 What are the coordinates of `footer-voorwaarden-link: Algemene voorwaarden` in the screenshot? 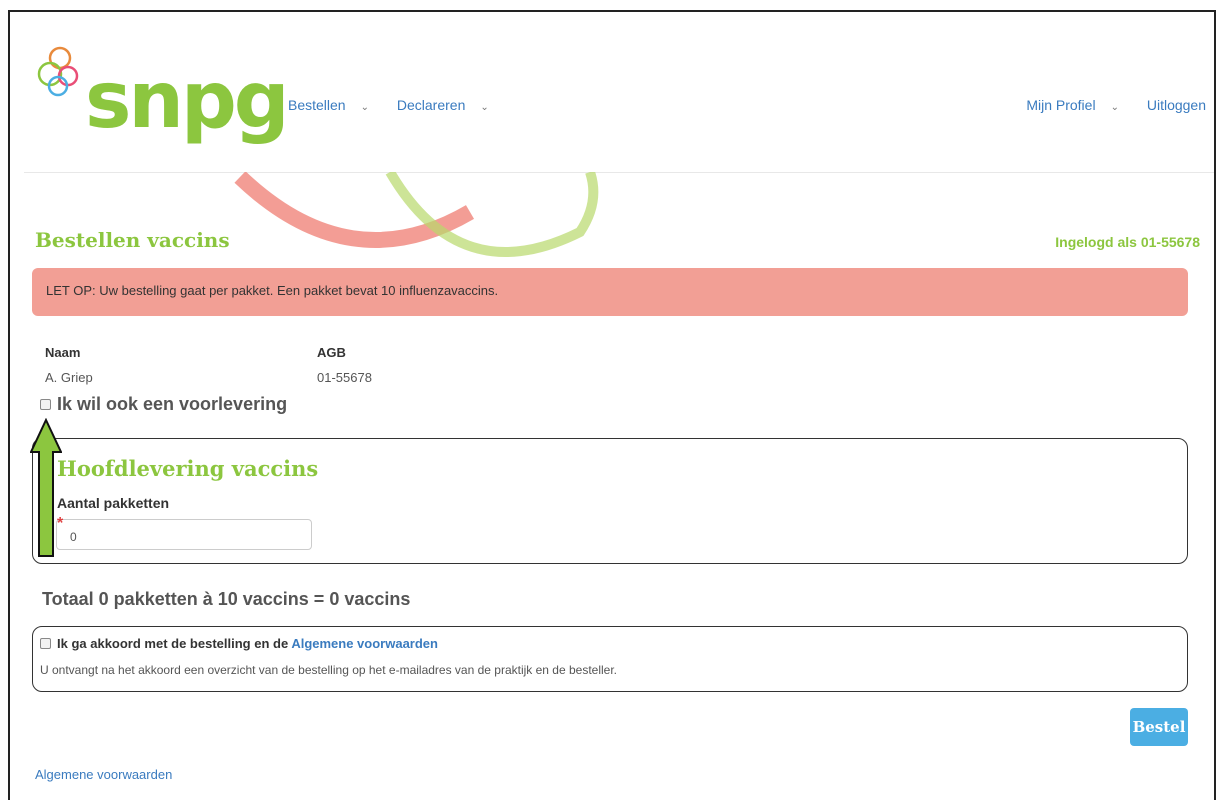 It's located at (103, 774).